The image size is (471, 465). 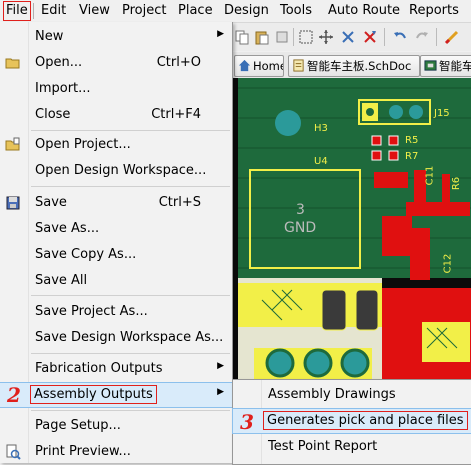 I want to click on ref-r6-label: R6, so click(x=457, y=183).